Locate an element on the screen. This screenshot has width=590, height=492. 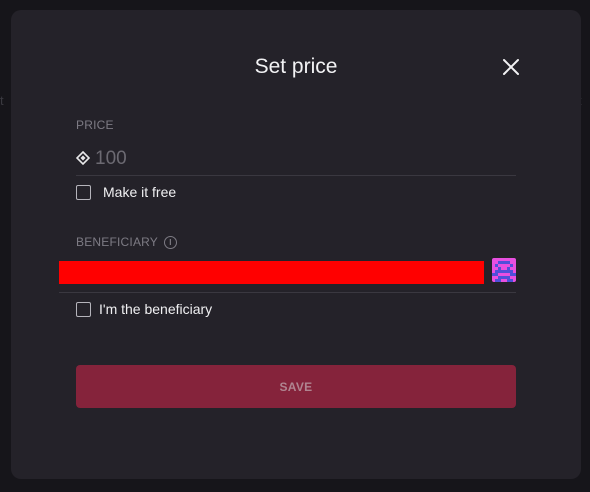
make-free-checkbox is located at coordinates (83, 192).